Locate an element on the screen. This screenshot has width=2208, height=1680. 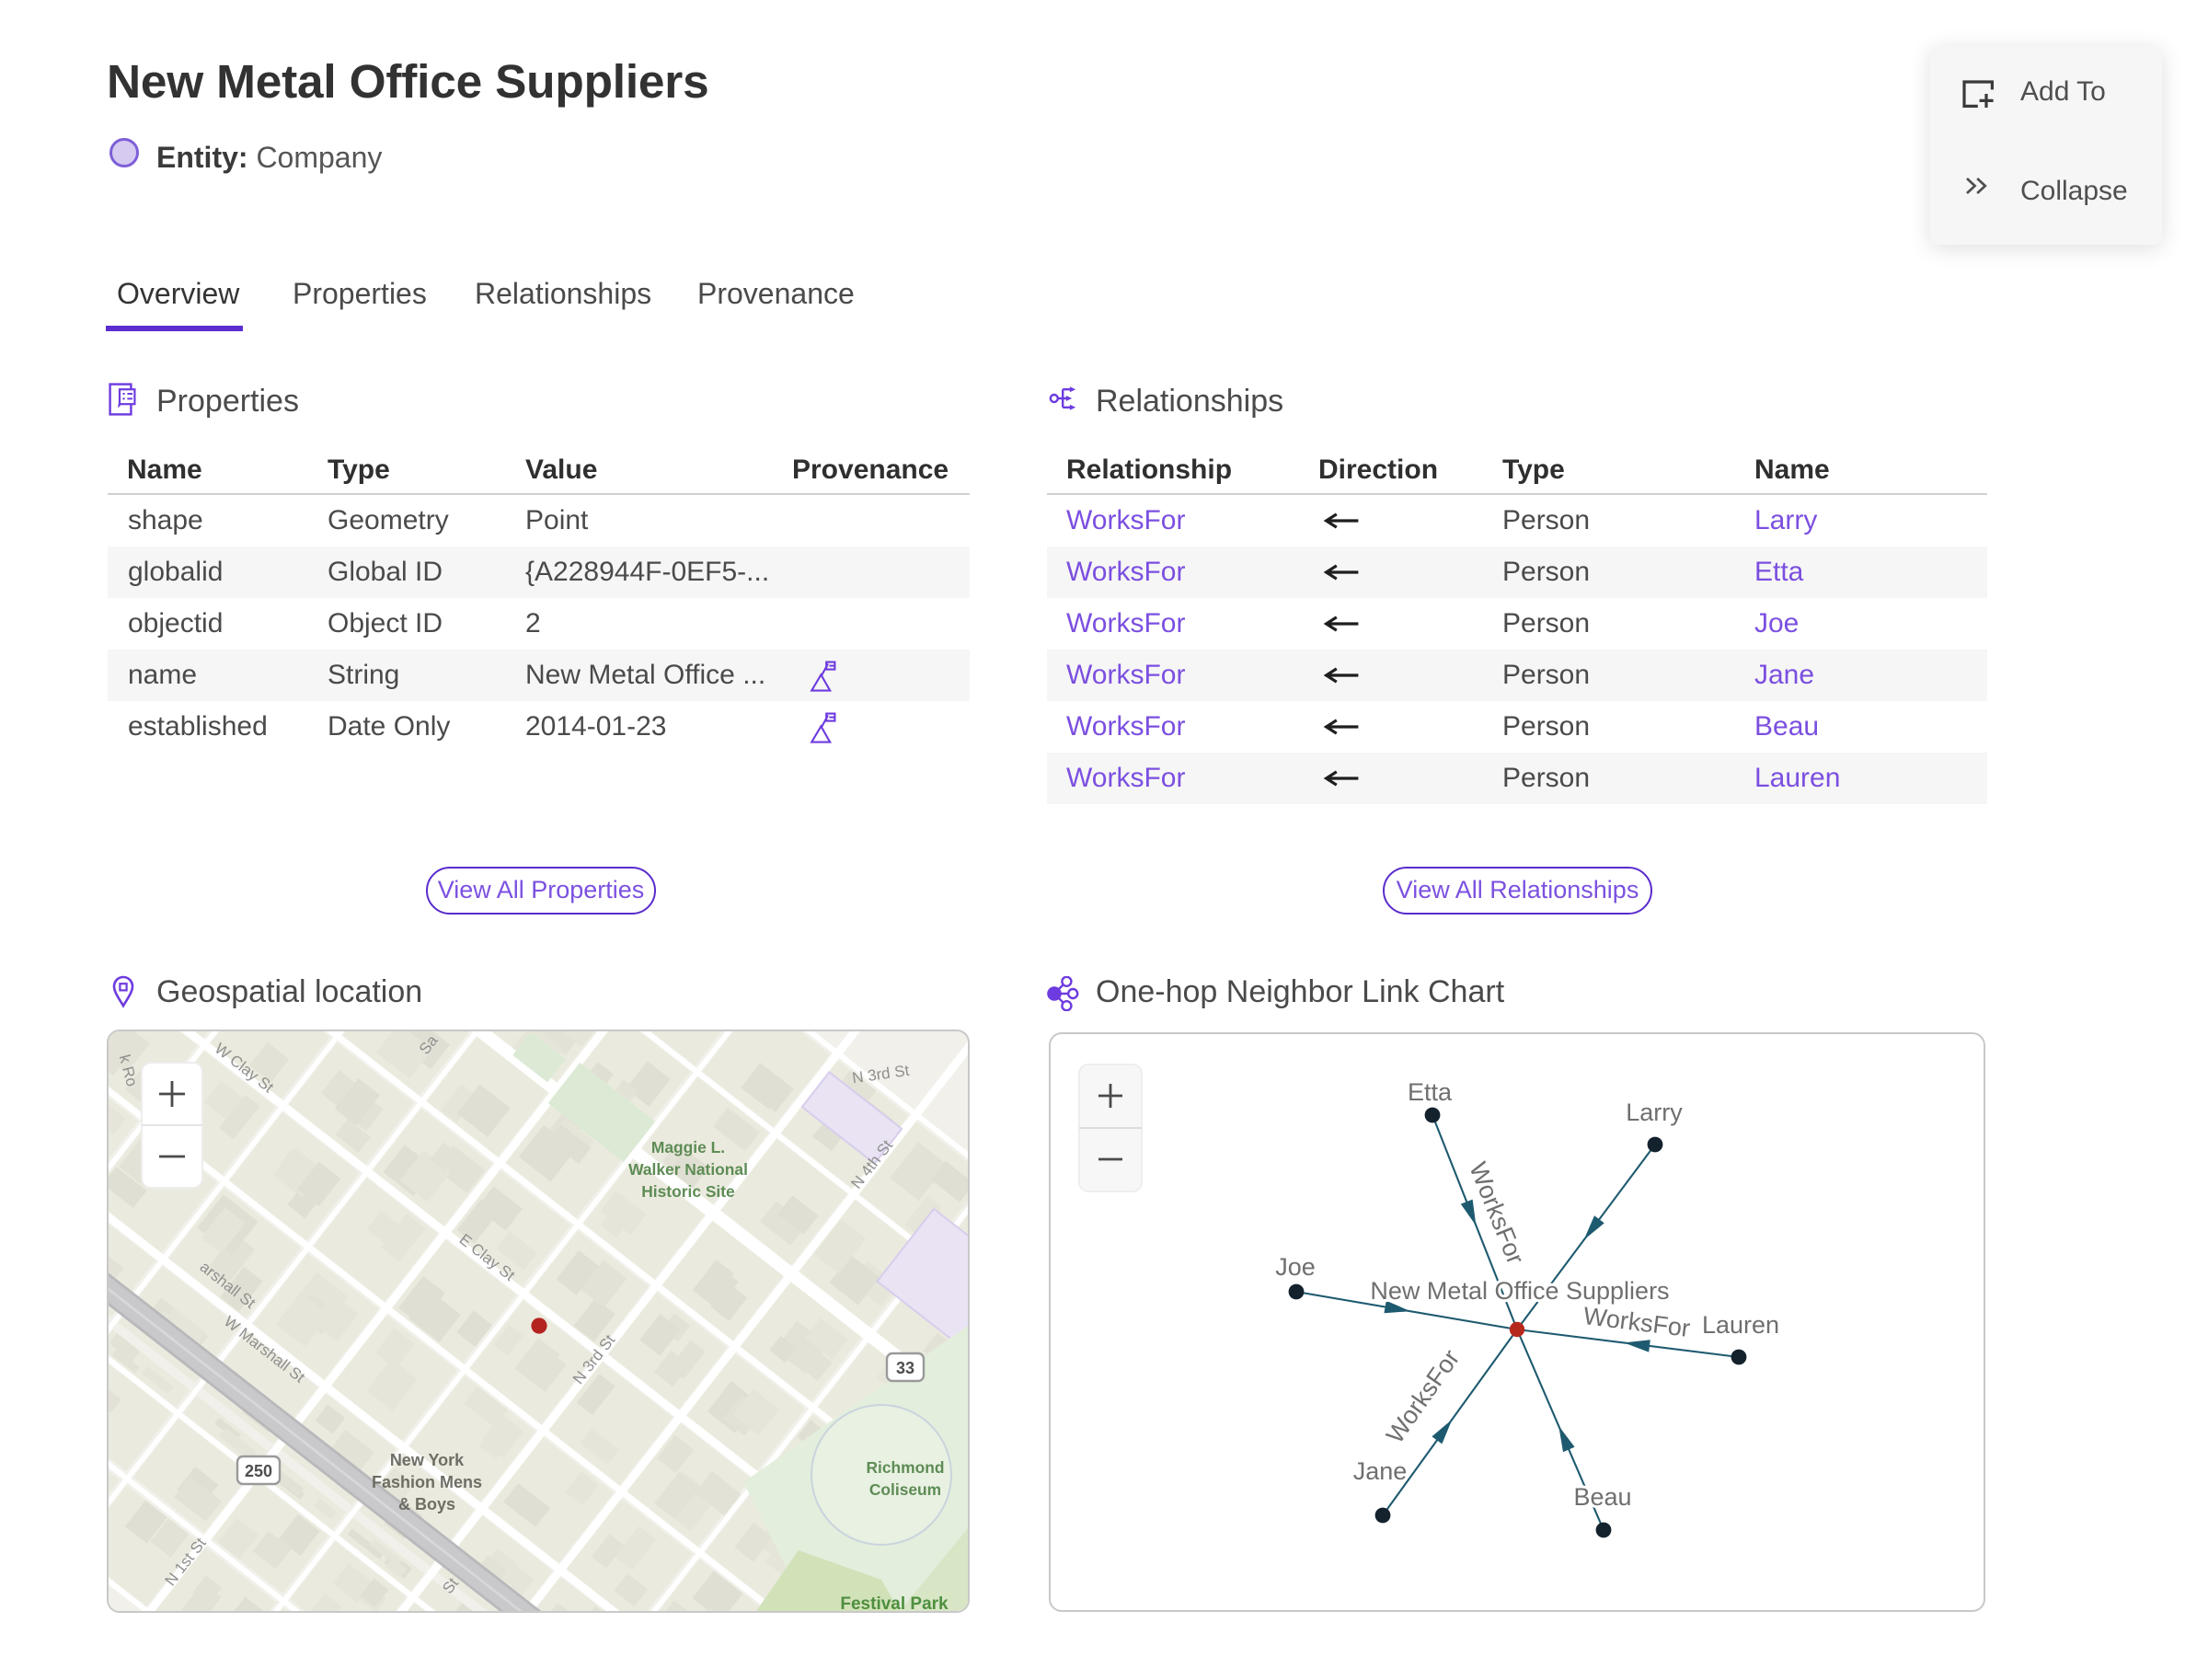
svg-text: New Metal Office Suppliers is located at coordinates (1519, 1291).